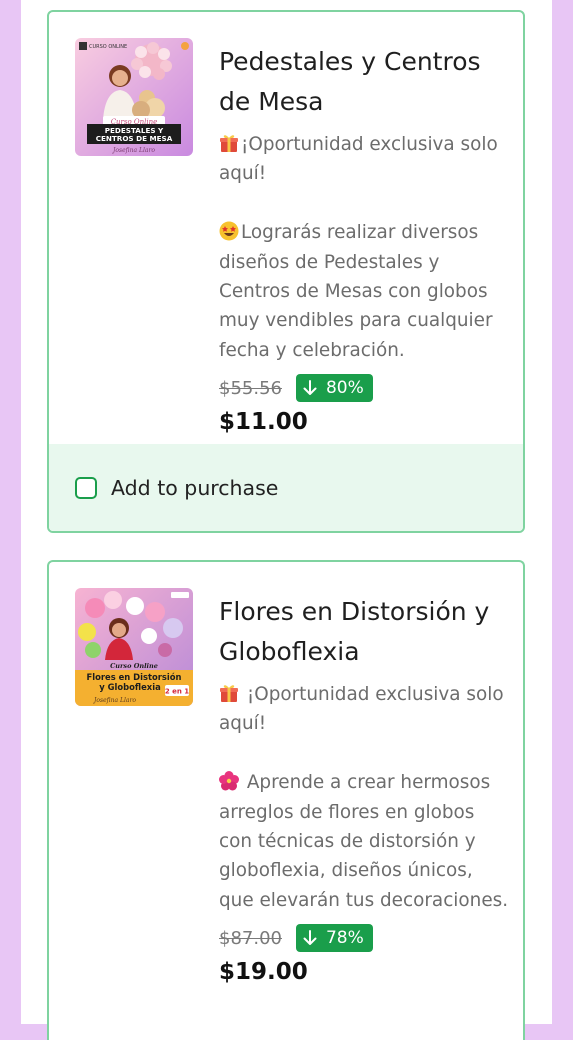 This screenshot has height=1040, width=573. I want to click on discount-percent: 80%, so click(344, 388).